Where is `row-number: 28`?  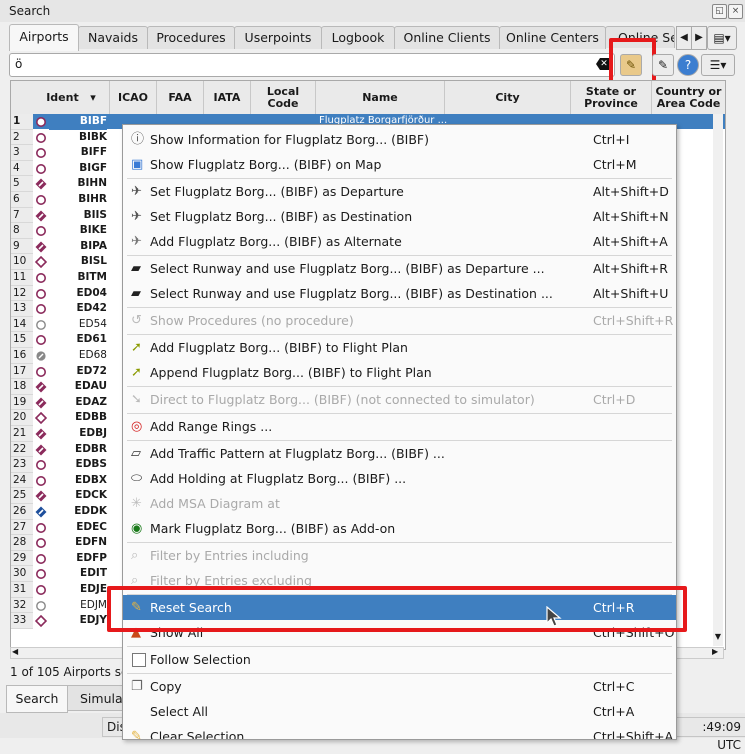 row-number: 28 is located at coordinates (22, 543).